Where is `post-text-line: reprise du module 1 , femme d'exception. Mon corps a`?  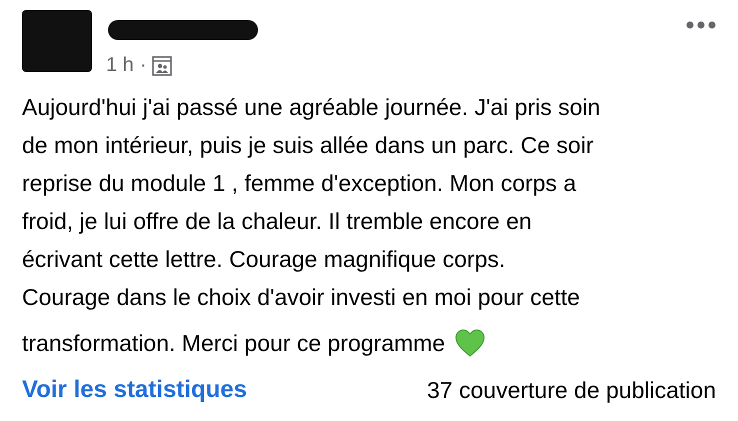
post-text-line: reprise du module 1 , femme d'exception. Mon corps a is located at coordinates (299, 183).